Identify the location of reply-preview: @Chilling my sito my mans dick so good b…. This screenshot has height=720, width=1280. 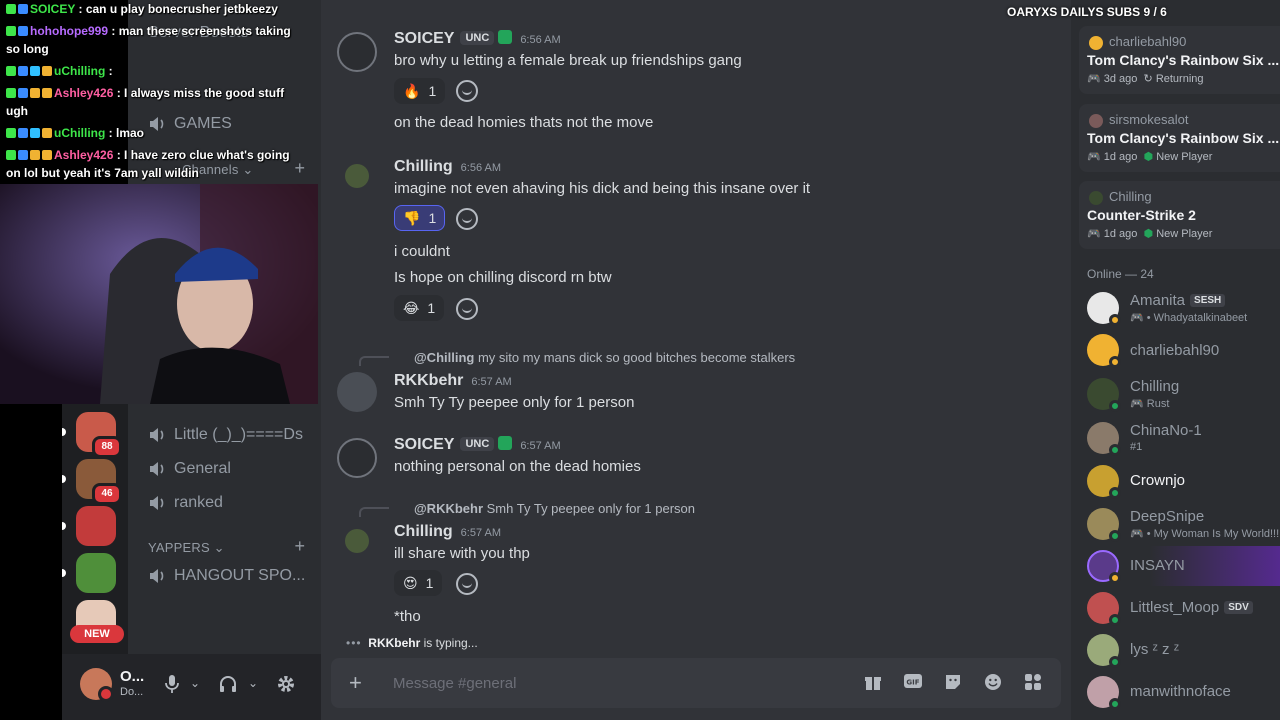
(604, 357).